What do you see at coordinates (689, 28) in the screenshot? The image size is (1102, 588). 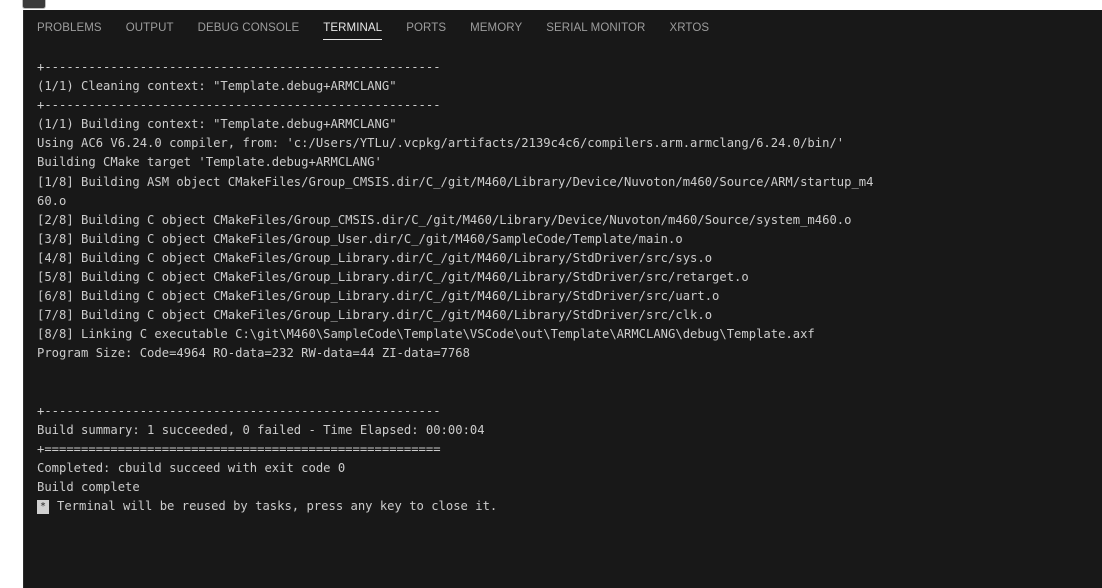 I see `tab-xrtos: XRTOS` at bounding box center [689, 28].